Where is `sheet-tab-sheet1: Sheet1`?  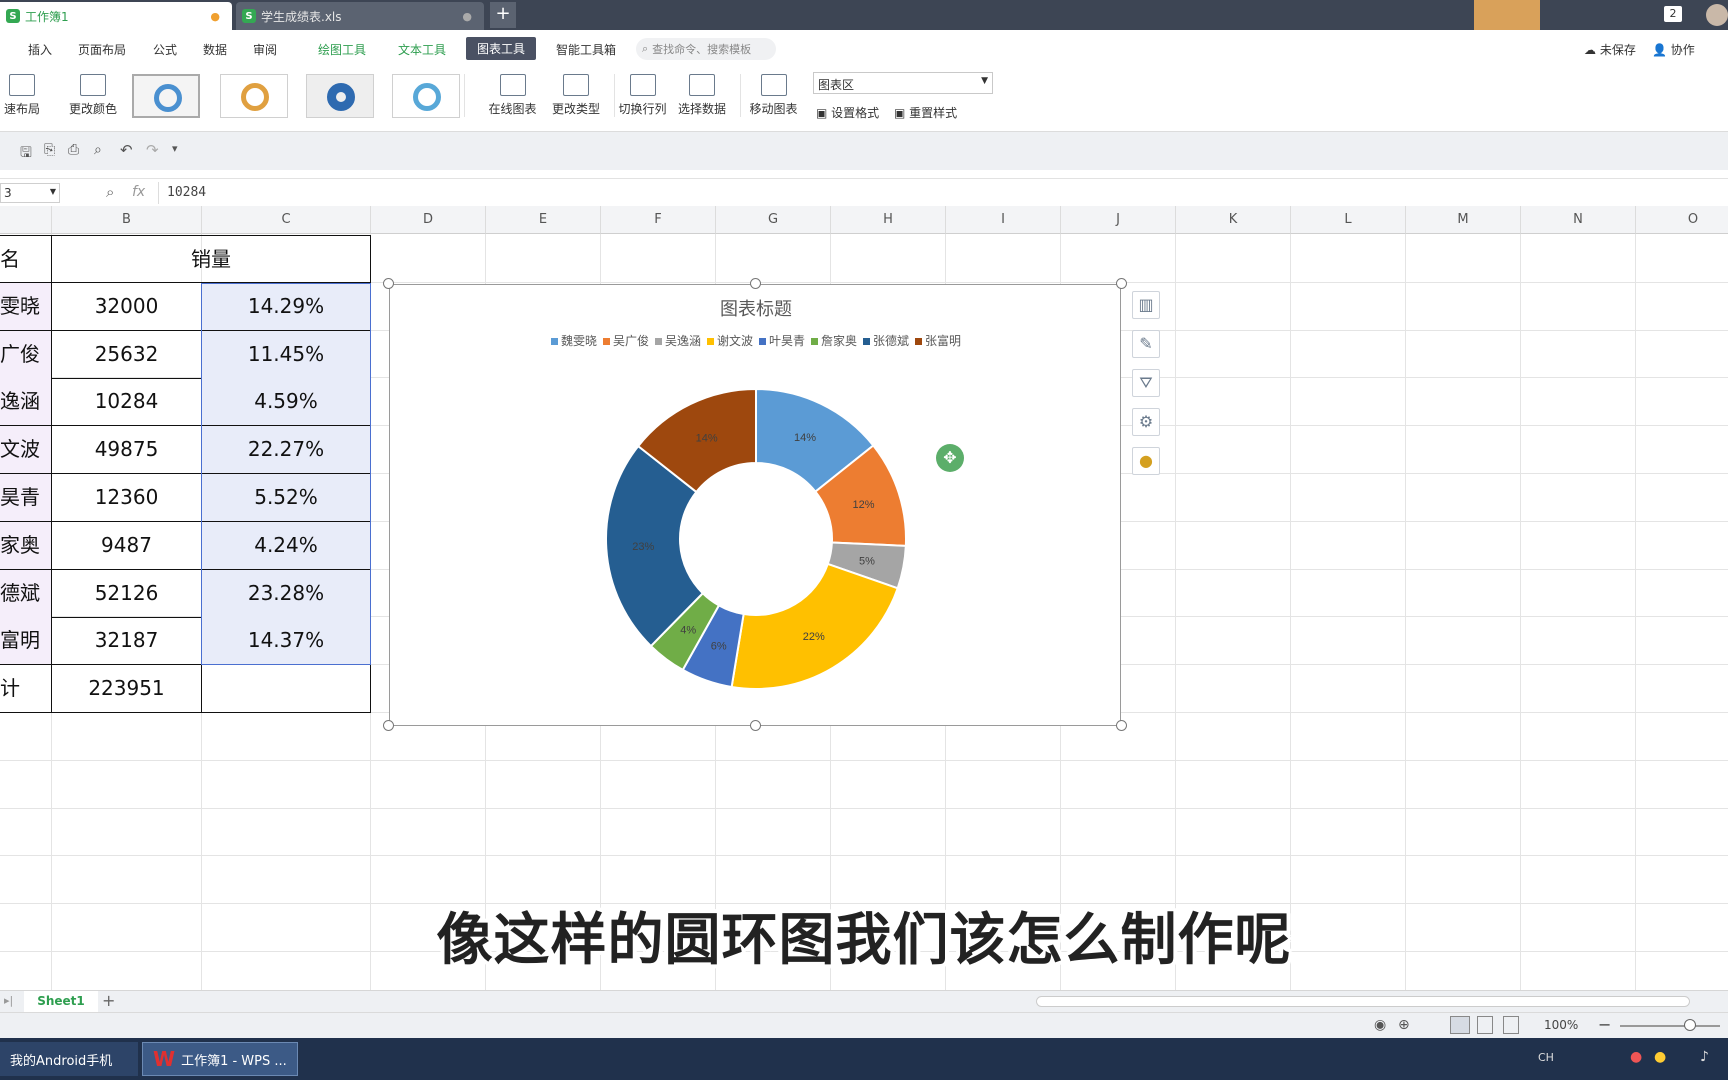
sheet-tab-sheet1: Sheet1 is located at coordinates (61, 1001).